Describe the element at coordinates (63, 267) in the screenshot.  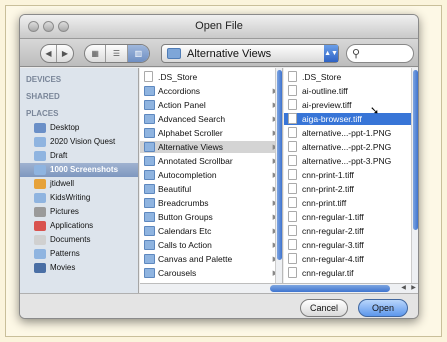
I see `sidebar-item-label: Movies` at that location.